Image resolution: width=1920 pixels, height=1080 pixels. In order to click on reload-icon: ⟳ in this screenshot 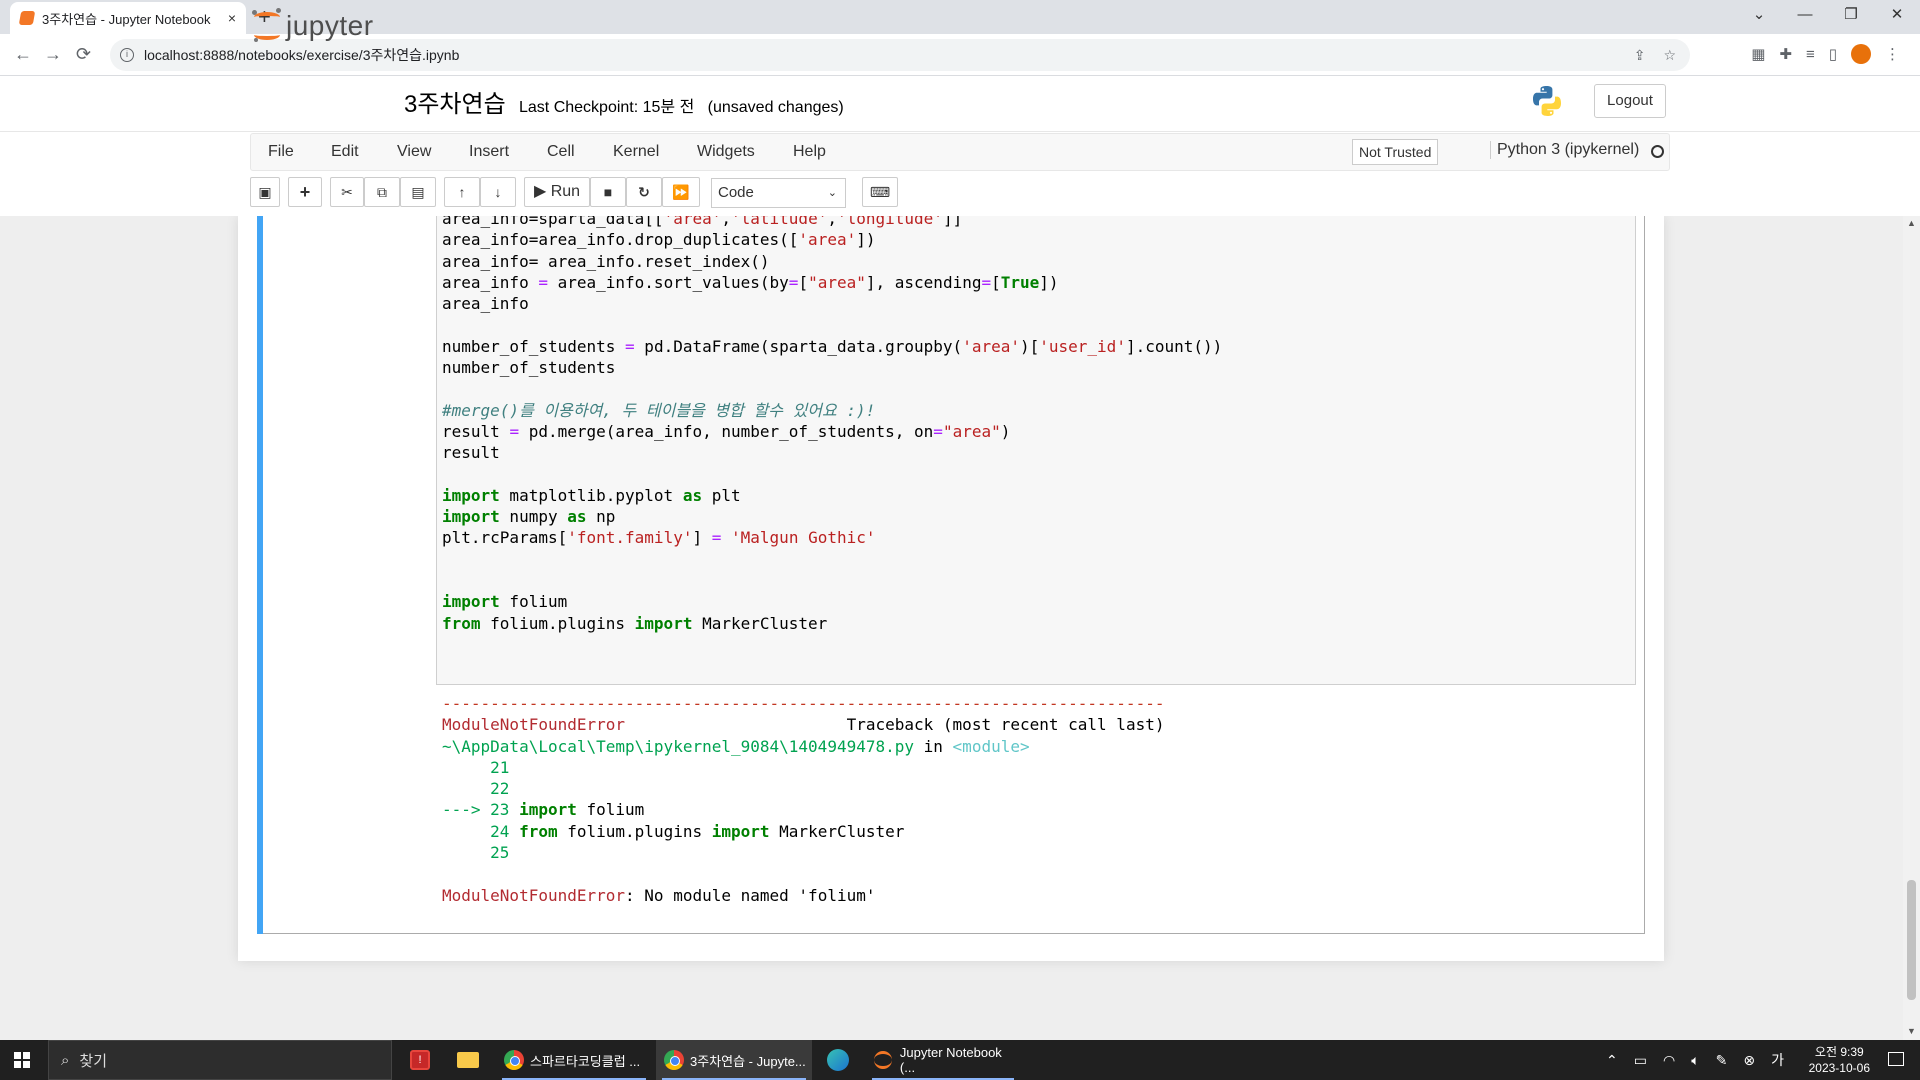, I will do `click(83, 54)`.